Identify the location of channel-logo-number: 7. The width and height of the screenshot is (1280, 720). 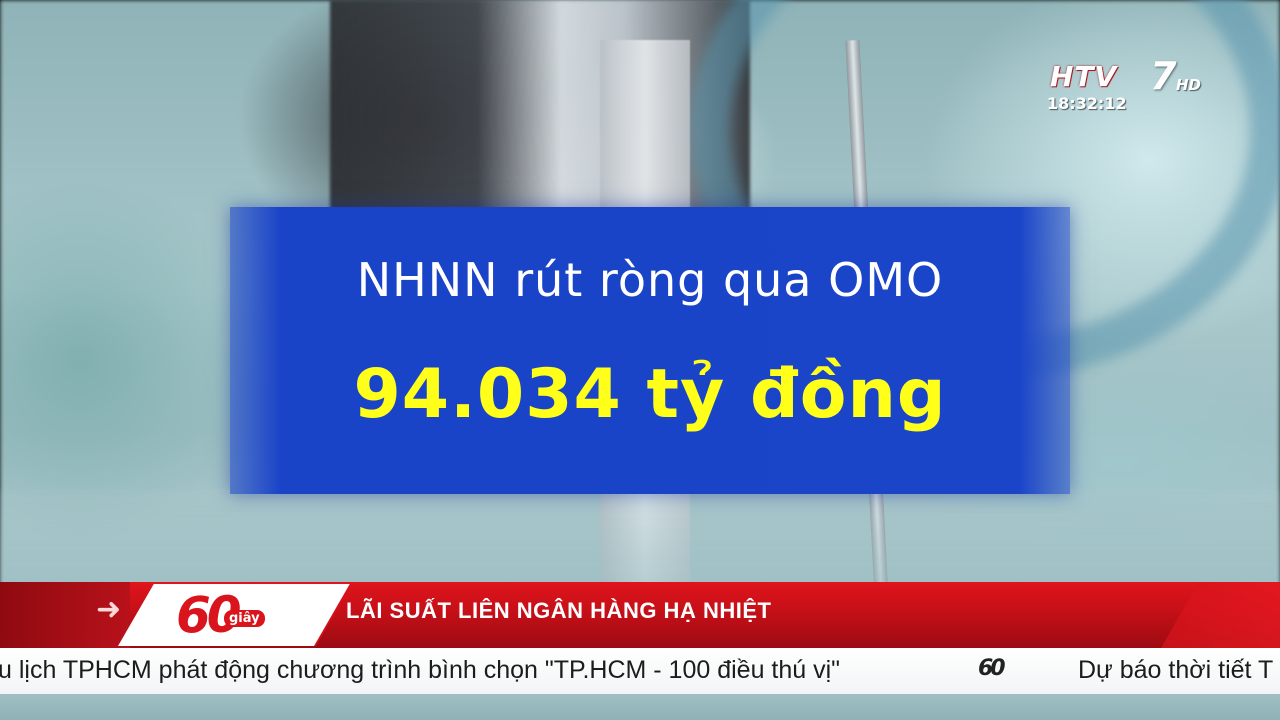
(1163, 76).